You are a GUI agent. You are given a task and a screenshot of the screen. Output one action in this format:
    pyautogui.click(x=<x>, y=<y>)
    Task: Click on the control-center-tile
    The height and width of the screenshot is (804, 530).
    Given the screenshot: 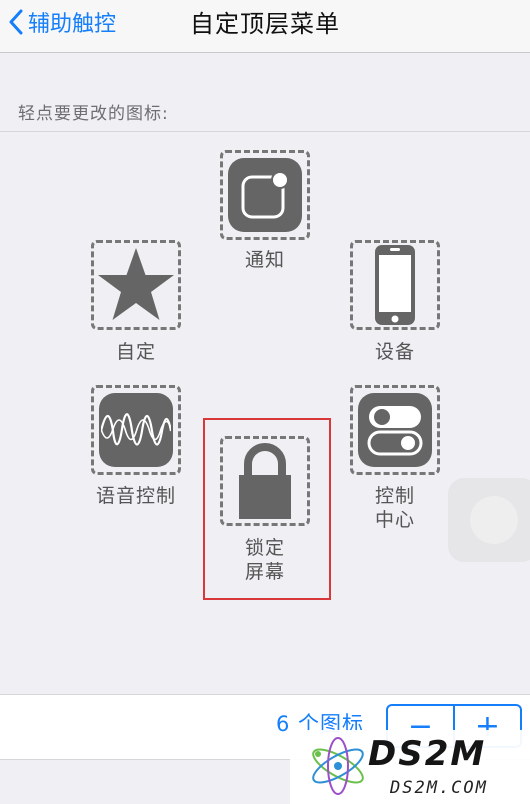 What is the action you would take?
    pyautogui.click(x=395, y=430)
    